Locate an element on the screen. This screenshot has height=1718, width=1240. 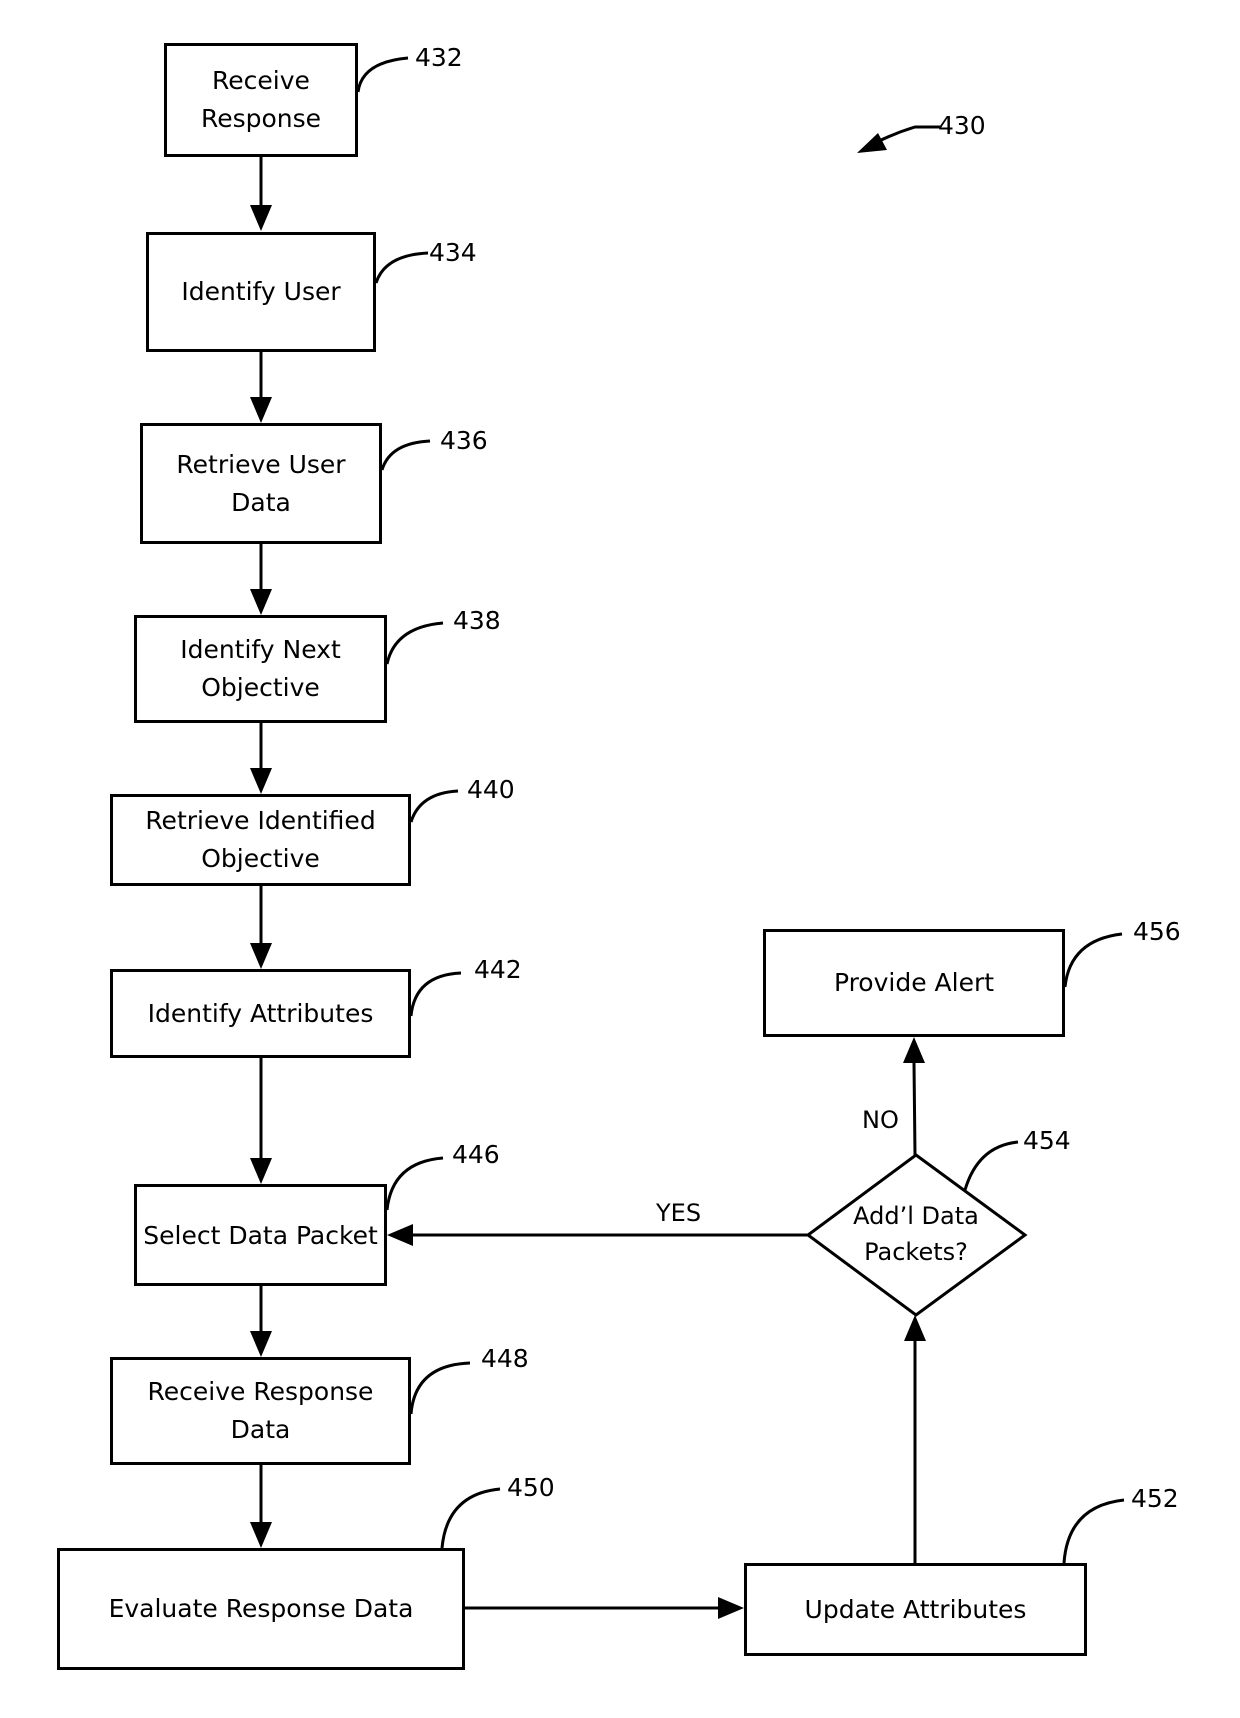
step-446-box: Select Data Packet is located at coordinates (260, 1235).